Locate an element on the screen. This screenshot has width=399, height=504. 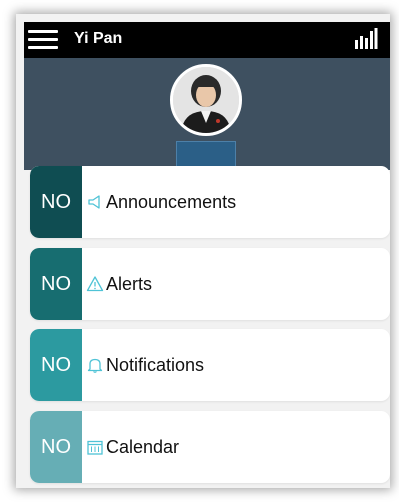
bell-icon is located at coordinates (95, 365).